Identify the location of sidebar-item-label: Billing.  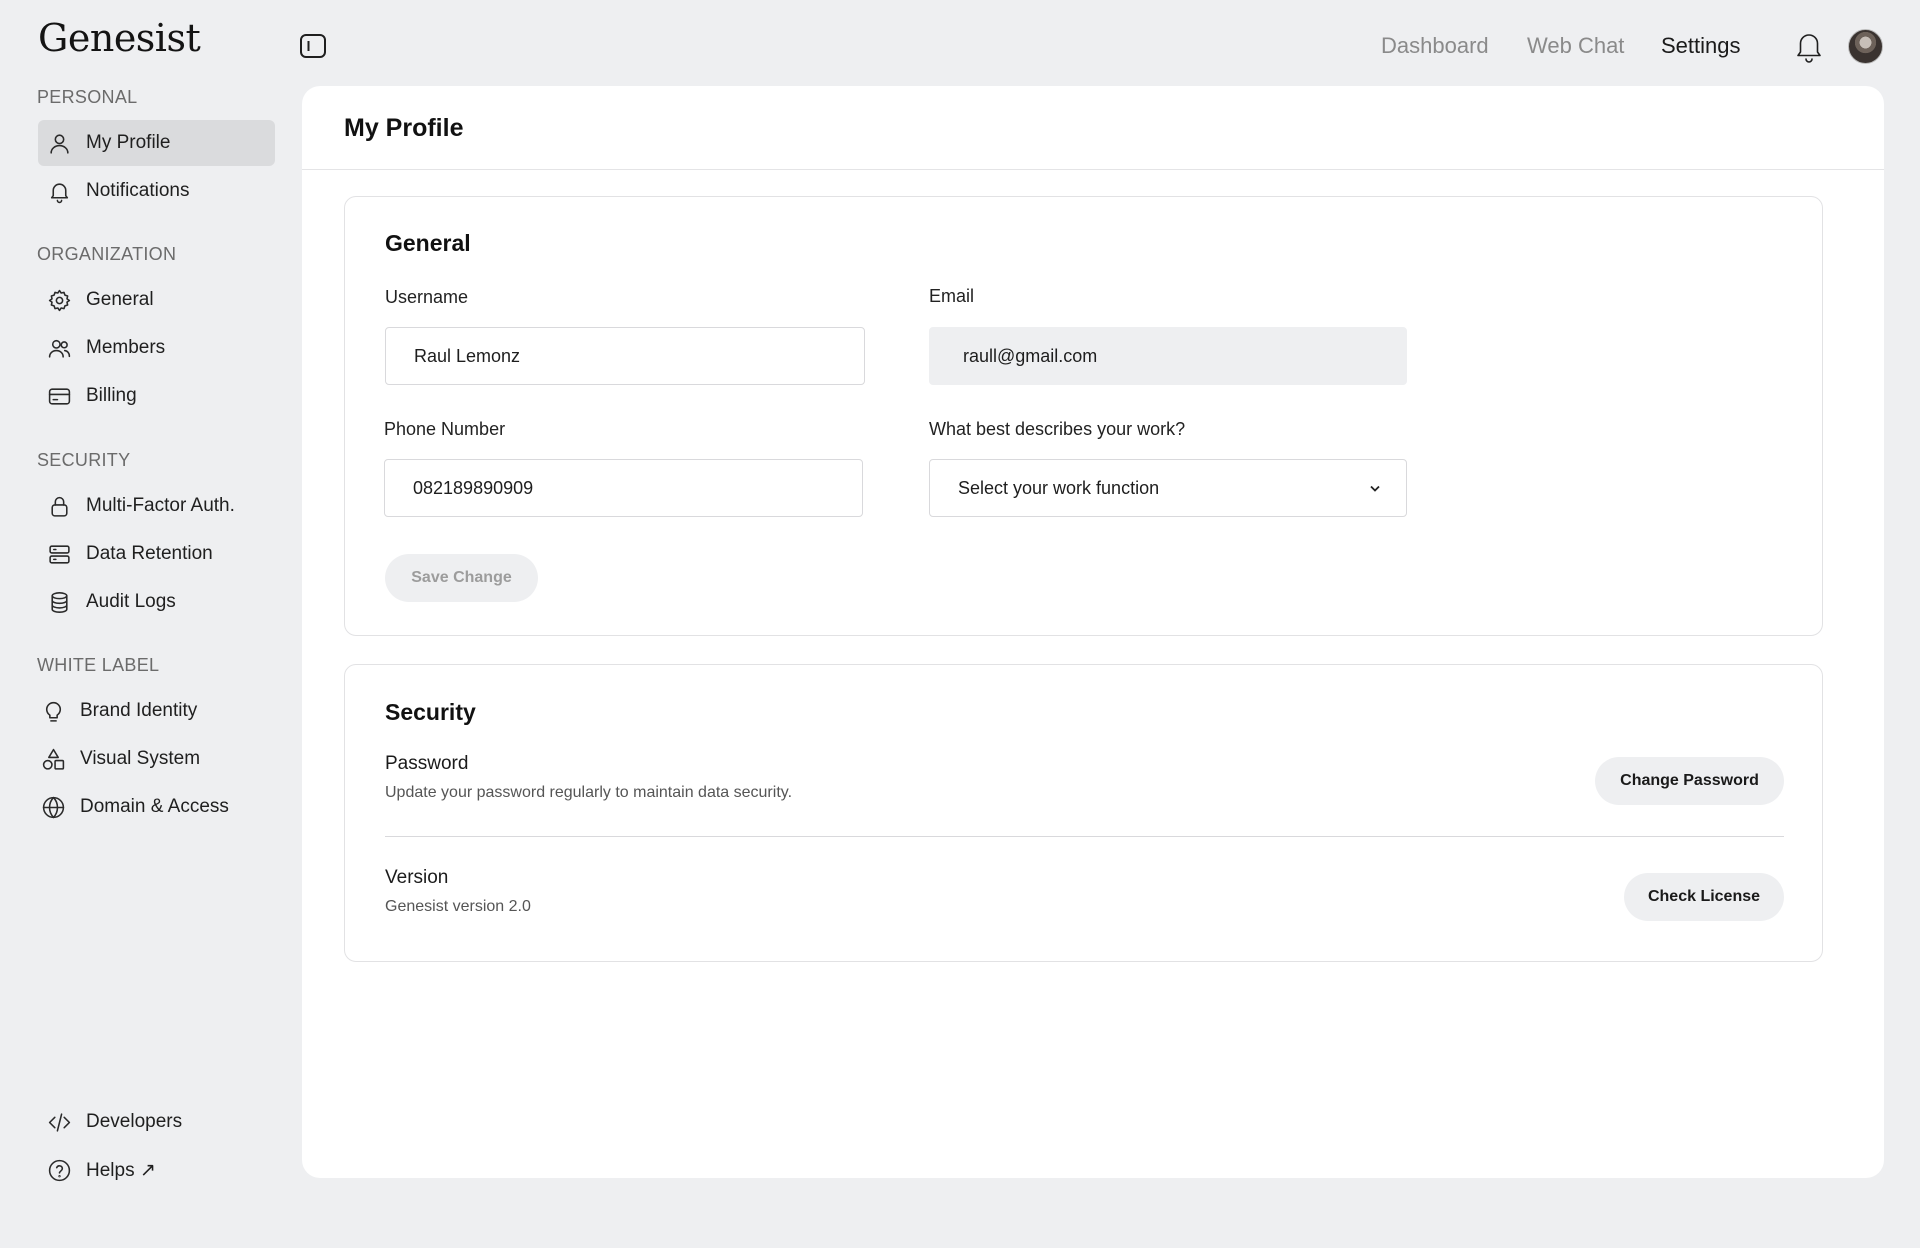
(111, 395).